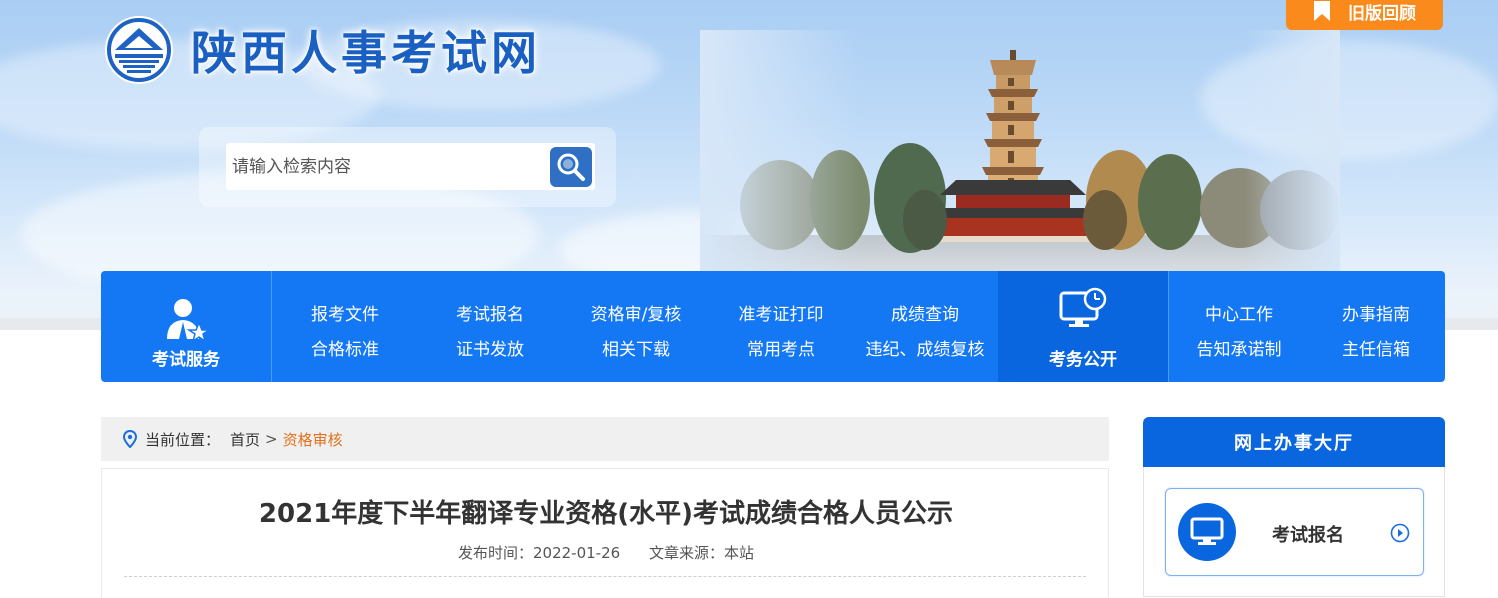 The image size is (1498, 598). Describe the element at coordinates (605, 576) in the screenshot. I see `meta-divider` at that location.